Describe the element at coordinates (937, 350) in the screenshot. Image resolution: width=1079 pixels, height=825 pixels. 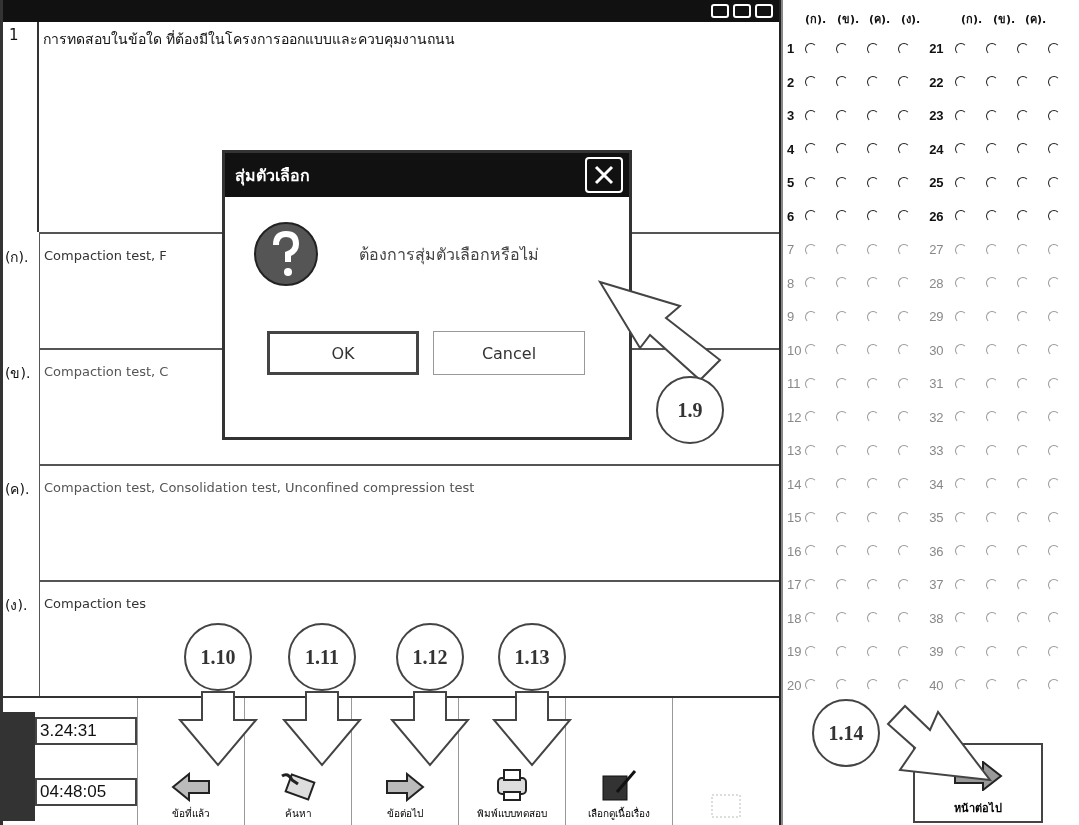
I see `question-number: 30` at that location.